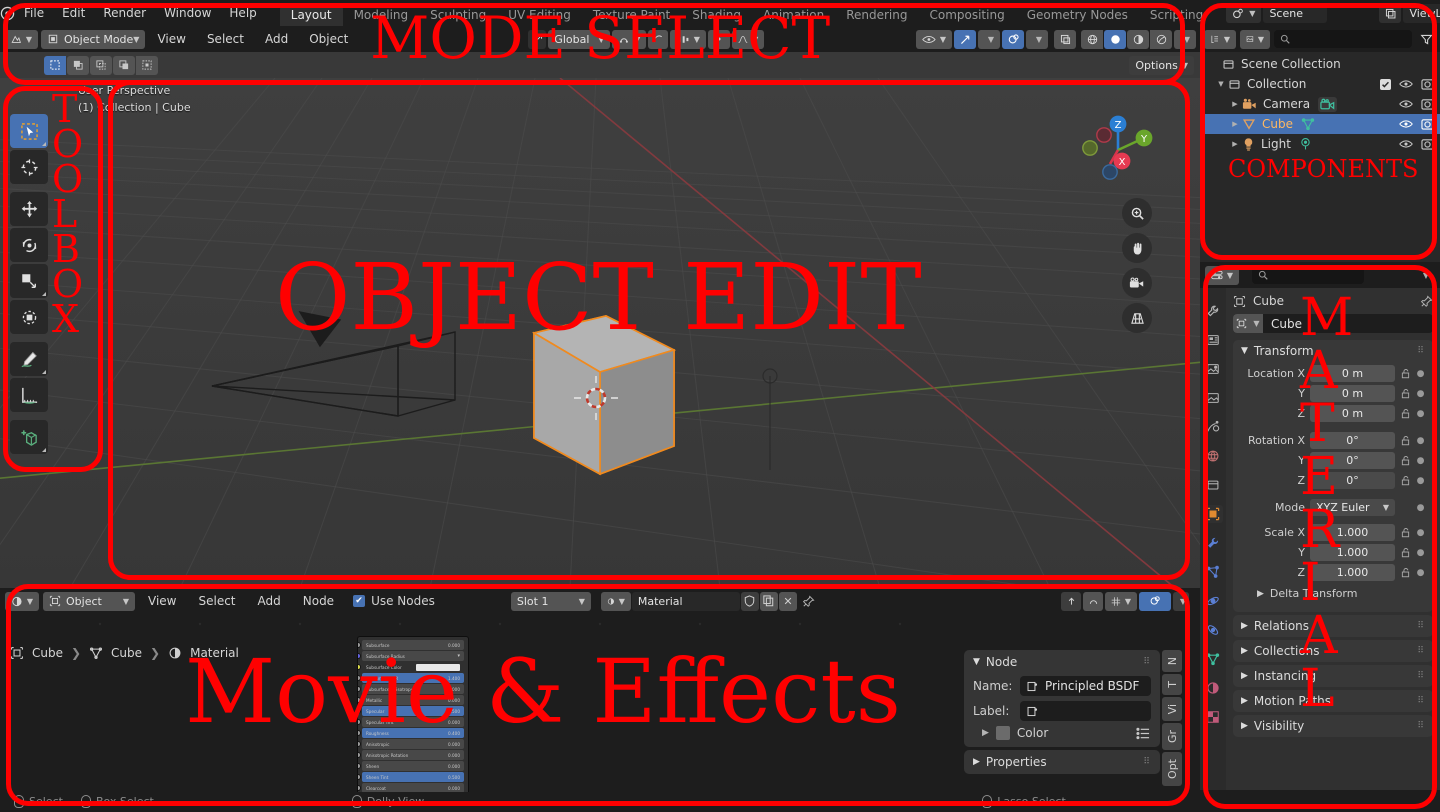  I want to click on properties-tab-constraint, so click(1213, 630).